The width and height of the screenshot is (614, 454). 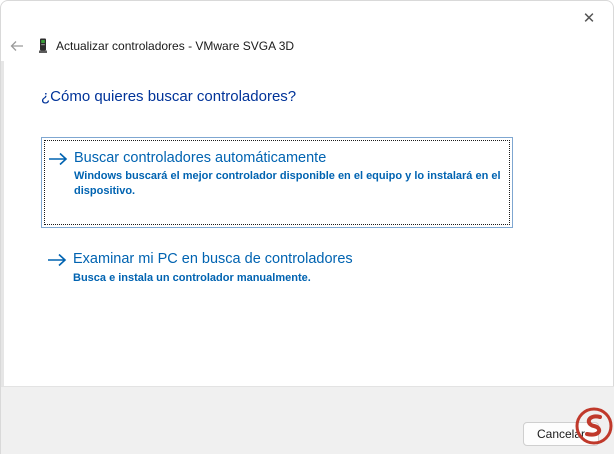 I want to click on watermark-logo, so click(x=594, y=426).